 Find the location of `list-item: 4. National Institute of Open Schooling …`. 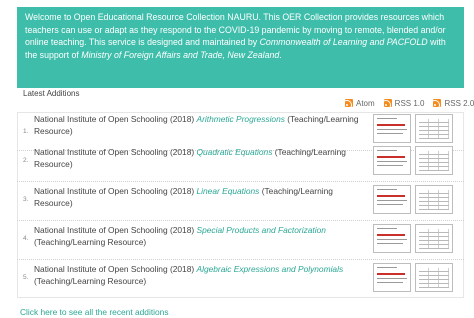

list-item: 4. National Institute of Open Schooling … is located at coordinates (240, 240).